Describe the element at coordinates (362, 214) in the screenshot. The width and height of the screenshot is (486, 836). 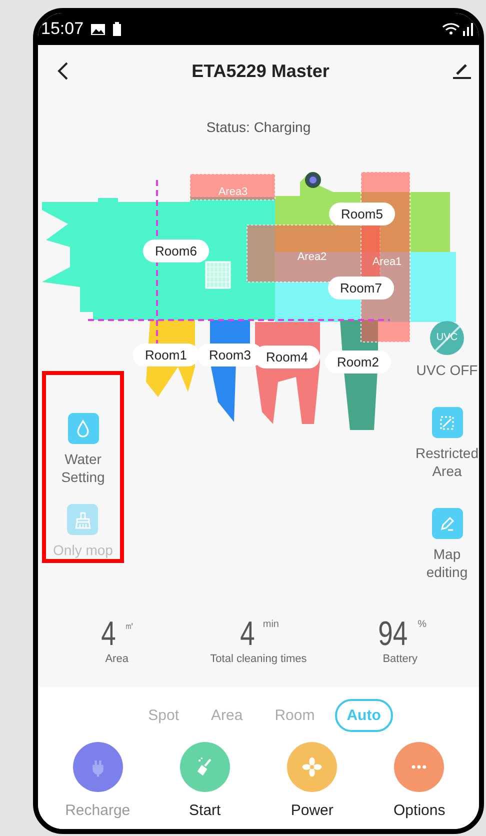
I see `room-label: Room5` at that location.